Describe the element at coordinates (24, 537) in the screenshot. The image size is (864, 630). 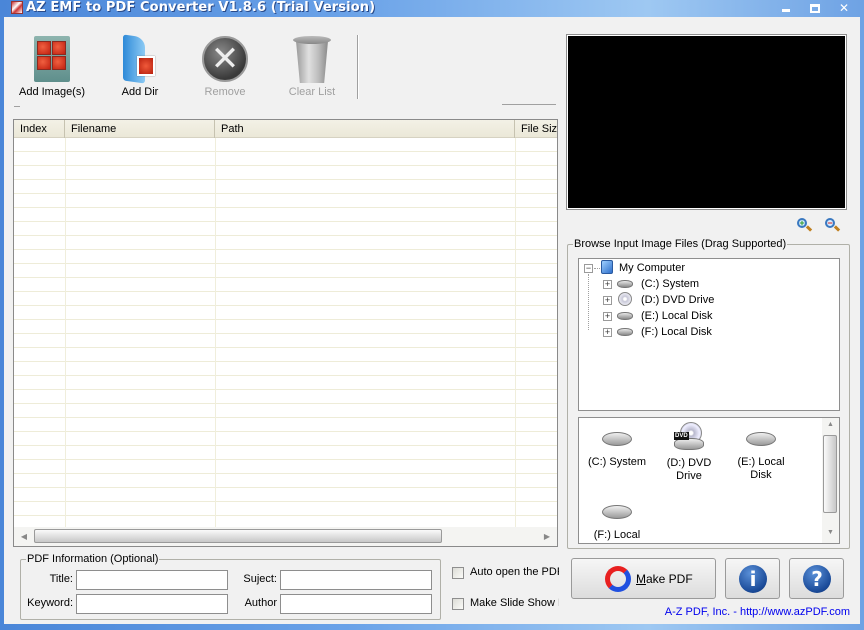
I see `scroll-left-icon: ◀` at that location.